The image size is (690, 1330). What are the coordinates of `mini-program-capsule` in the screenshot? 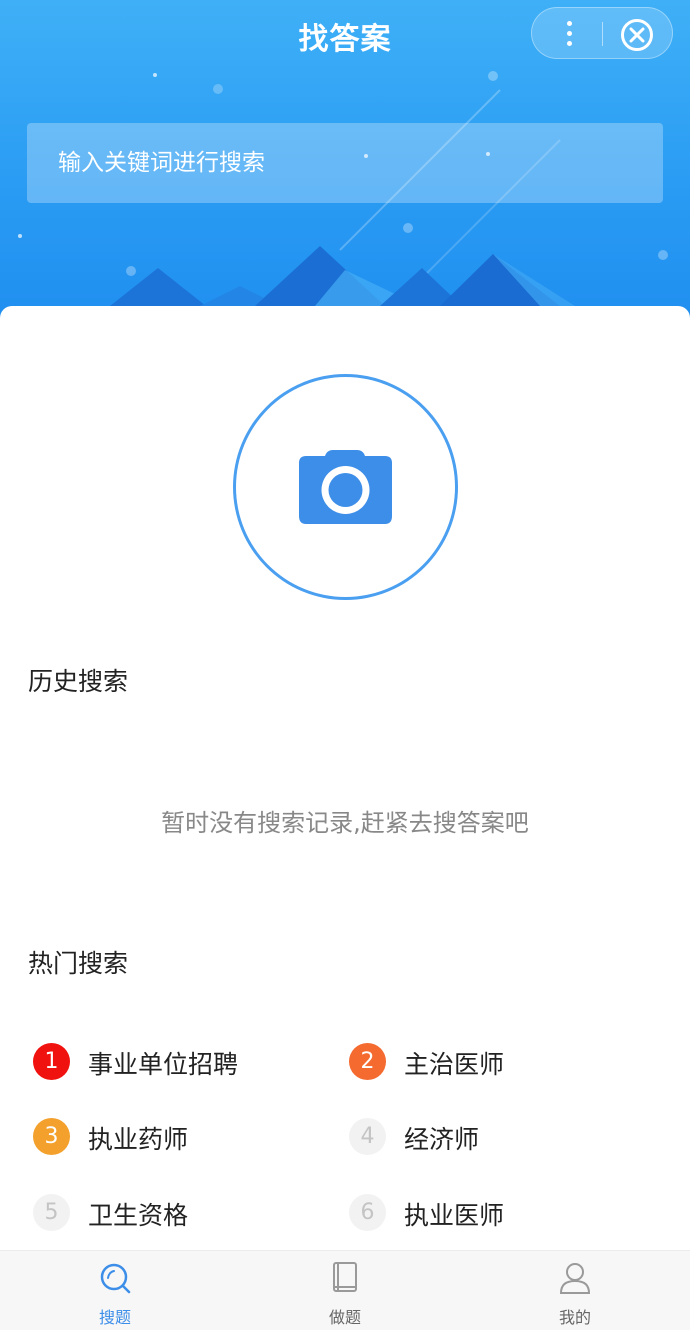 It's located at (602, 33).